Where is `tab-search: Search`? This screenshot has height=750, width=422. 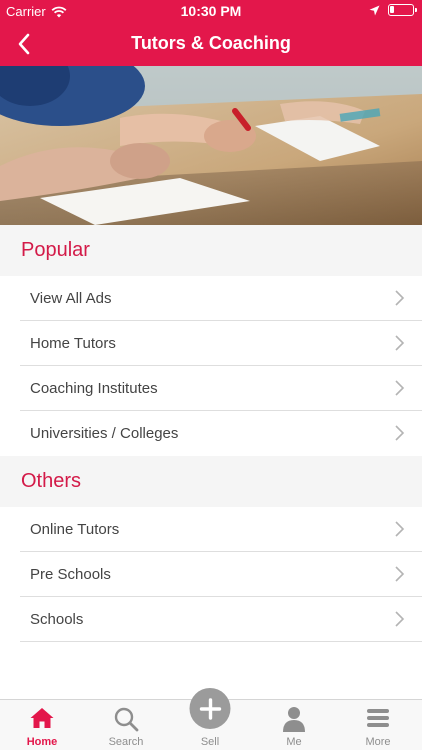
tab-search: Search is located at coordinates (126, 725).